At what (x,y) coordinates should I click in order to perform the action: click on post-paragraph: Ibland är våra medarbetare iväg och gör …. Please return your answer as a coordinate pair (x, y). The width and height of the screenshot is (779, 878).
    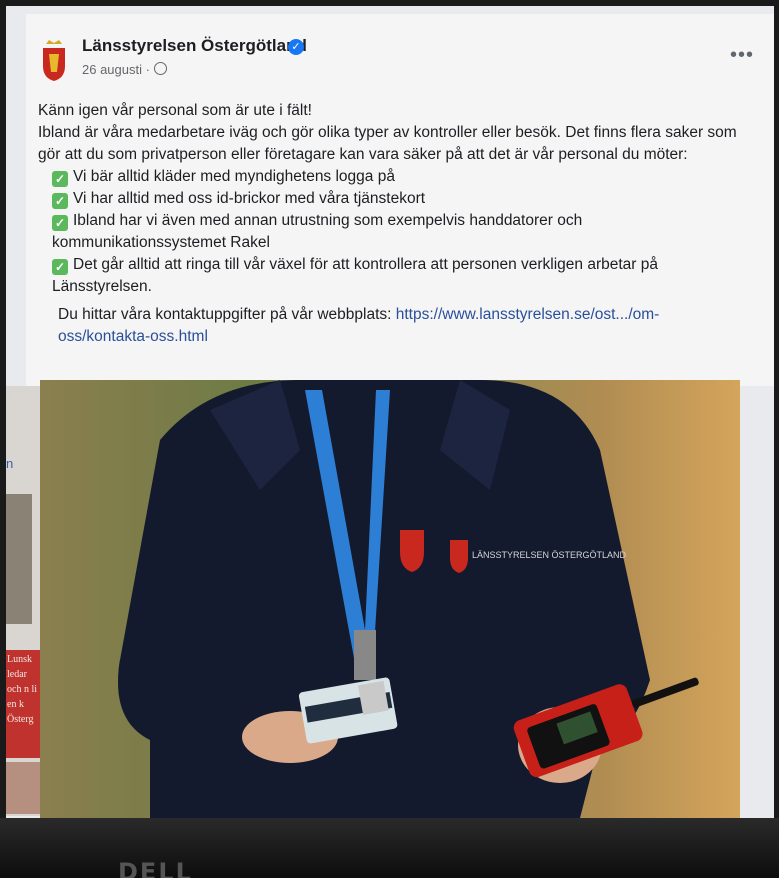
    Looking at the image, I should click on (387, 143).